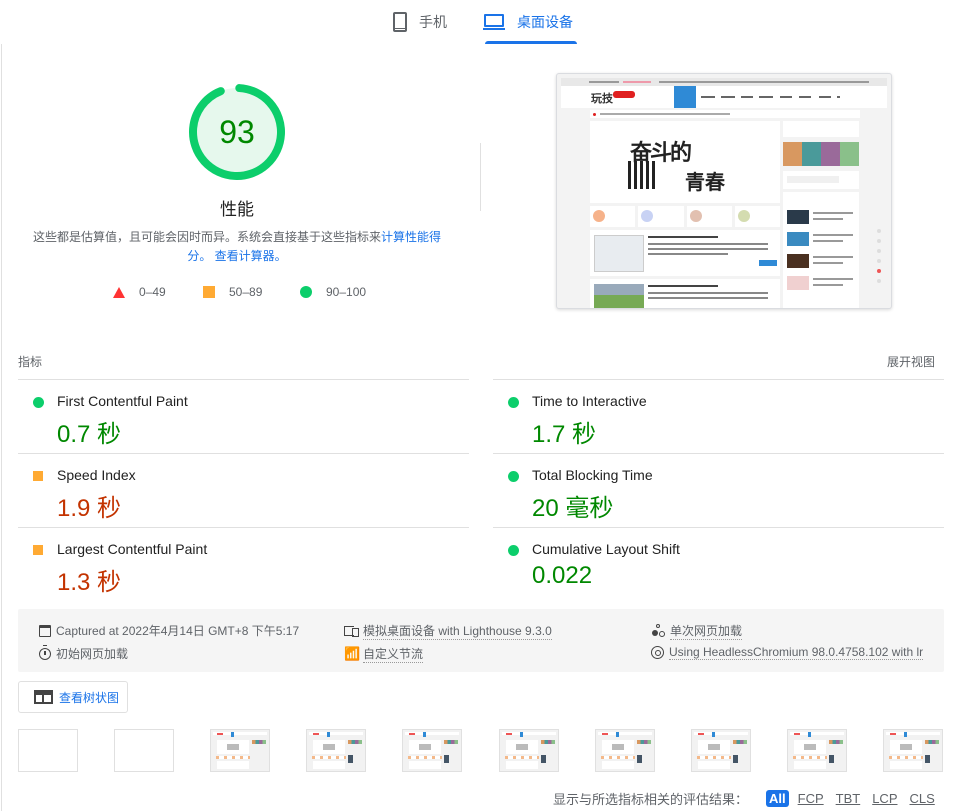  Describe the element at coordinates (821, 180) in the screenshot. I see `site-search-box` at that location.